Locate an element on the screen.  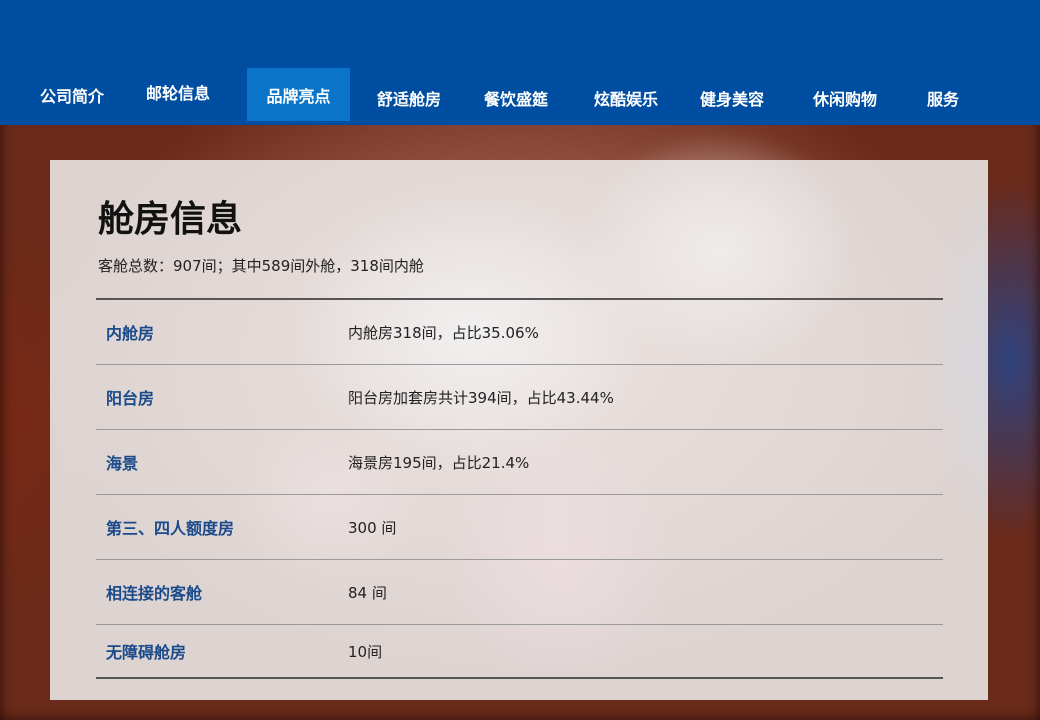
nav-item-cruise-info: 邮轮信息 is located at coordinates (178, 91).